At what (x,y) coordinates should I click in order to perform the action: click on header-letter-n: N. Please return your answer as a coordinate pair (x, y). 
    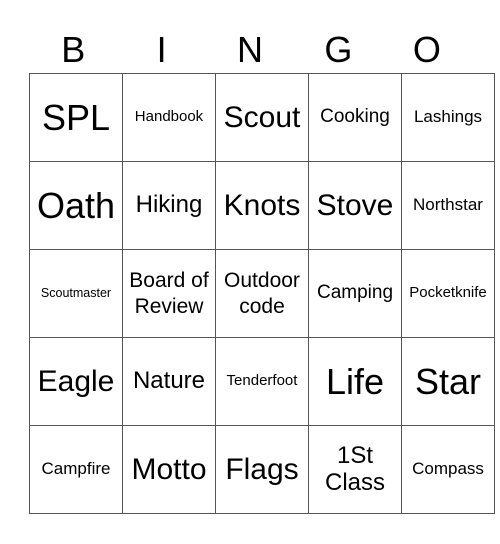
    Looking at the image, I should click on (250, 49).